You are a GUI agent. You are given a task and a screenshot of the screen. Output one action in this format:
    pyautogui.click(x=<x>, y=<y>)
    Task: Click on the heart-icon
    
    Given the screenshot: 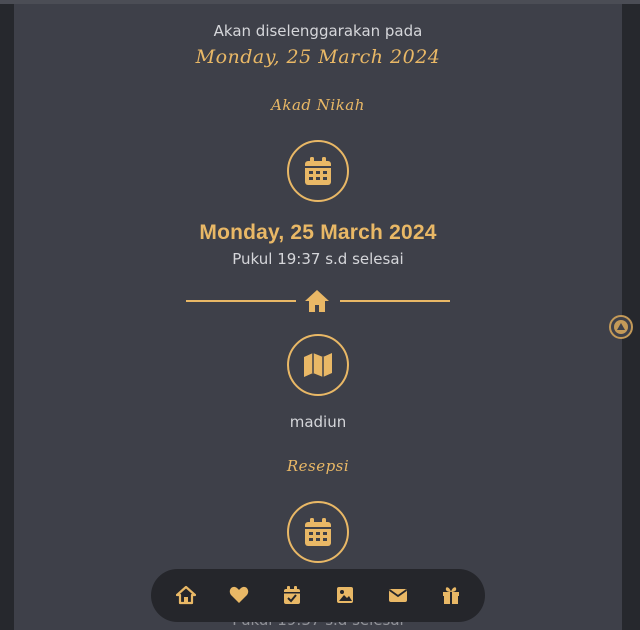 What is the action you would take?
    pyautogui.click(x=239, y=594)
    